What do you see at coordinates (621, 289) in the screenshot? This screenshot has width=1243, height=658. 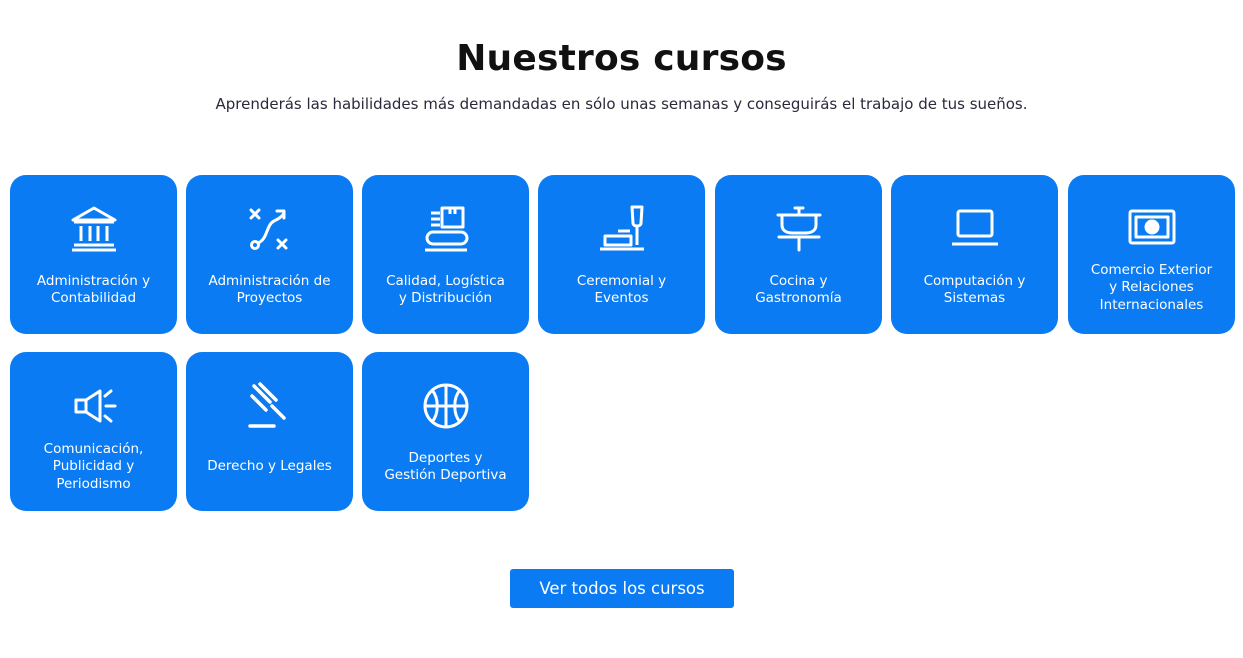 I see `course-label: Ceremonial y Eventos` at bounding box center [621, 289].